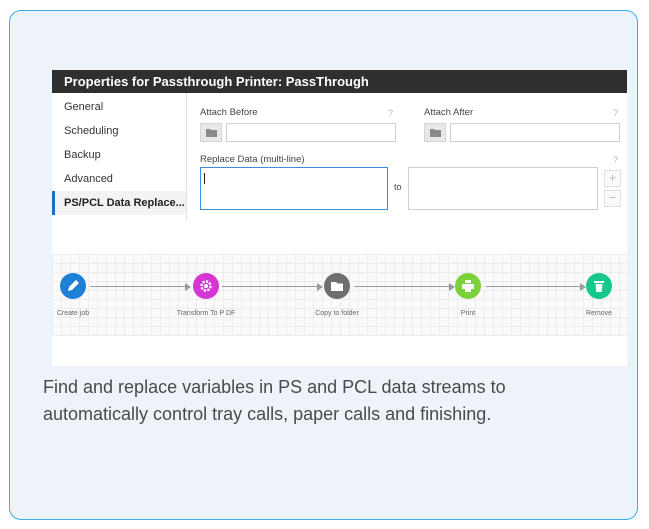 The height and width of the screenshot is (529, 649). Describe the element at coordinates (612, 178) in the screenshot. I see `add-row-button: +` at that location.